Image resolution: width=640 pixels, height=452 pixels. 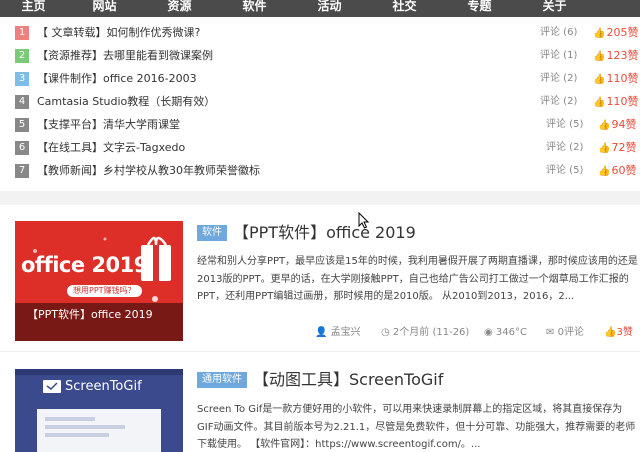 What do you see at coordinates (617, 171) in the screenshot?
I see `like-count: 👍60赞` at bounding box center [617, 171].